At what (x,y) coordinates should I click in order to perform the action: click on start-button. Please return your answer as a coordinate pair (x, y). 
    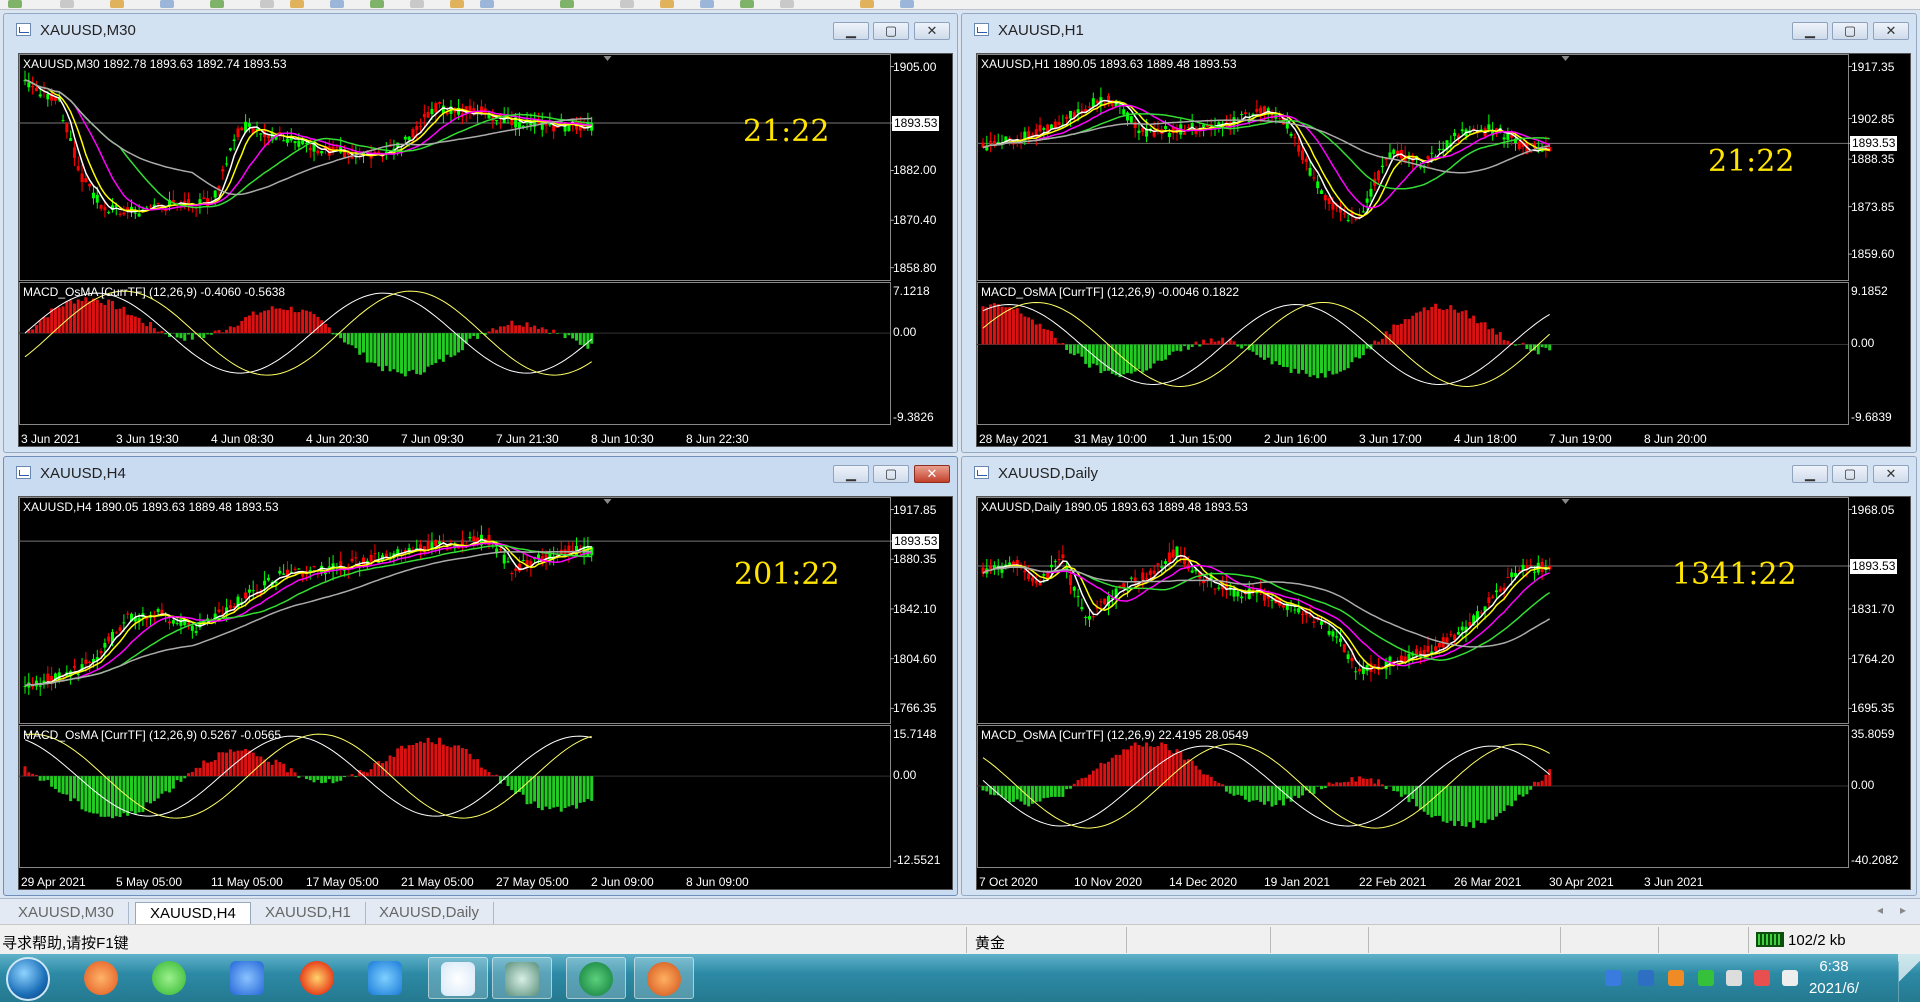
    Looking at the image, I should click on (28, 979).